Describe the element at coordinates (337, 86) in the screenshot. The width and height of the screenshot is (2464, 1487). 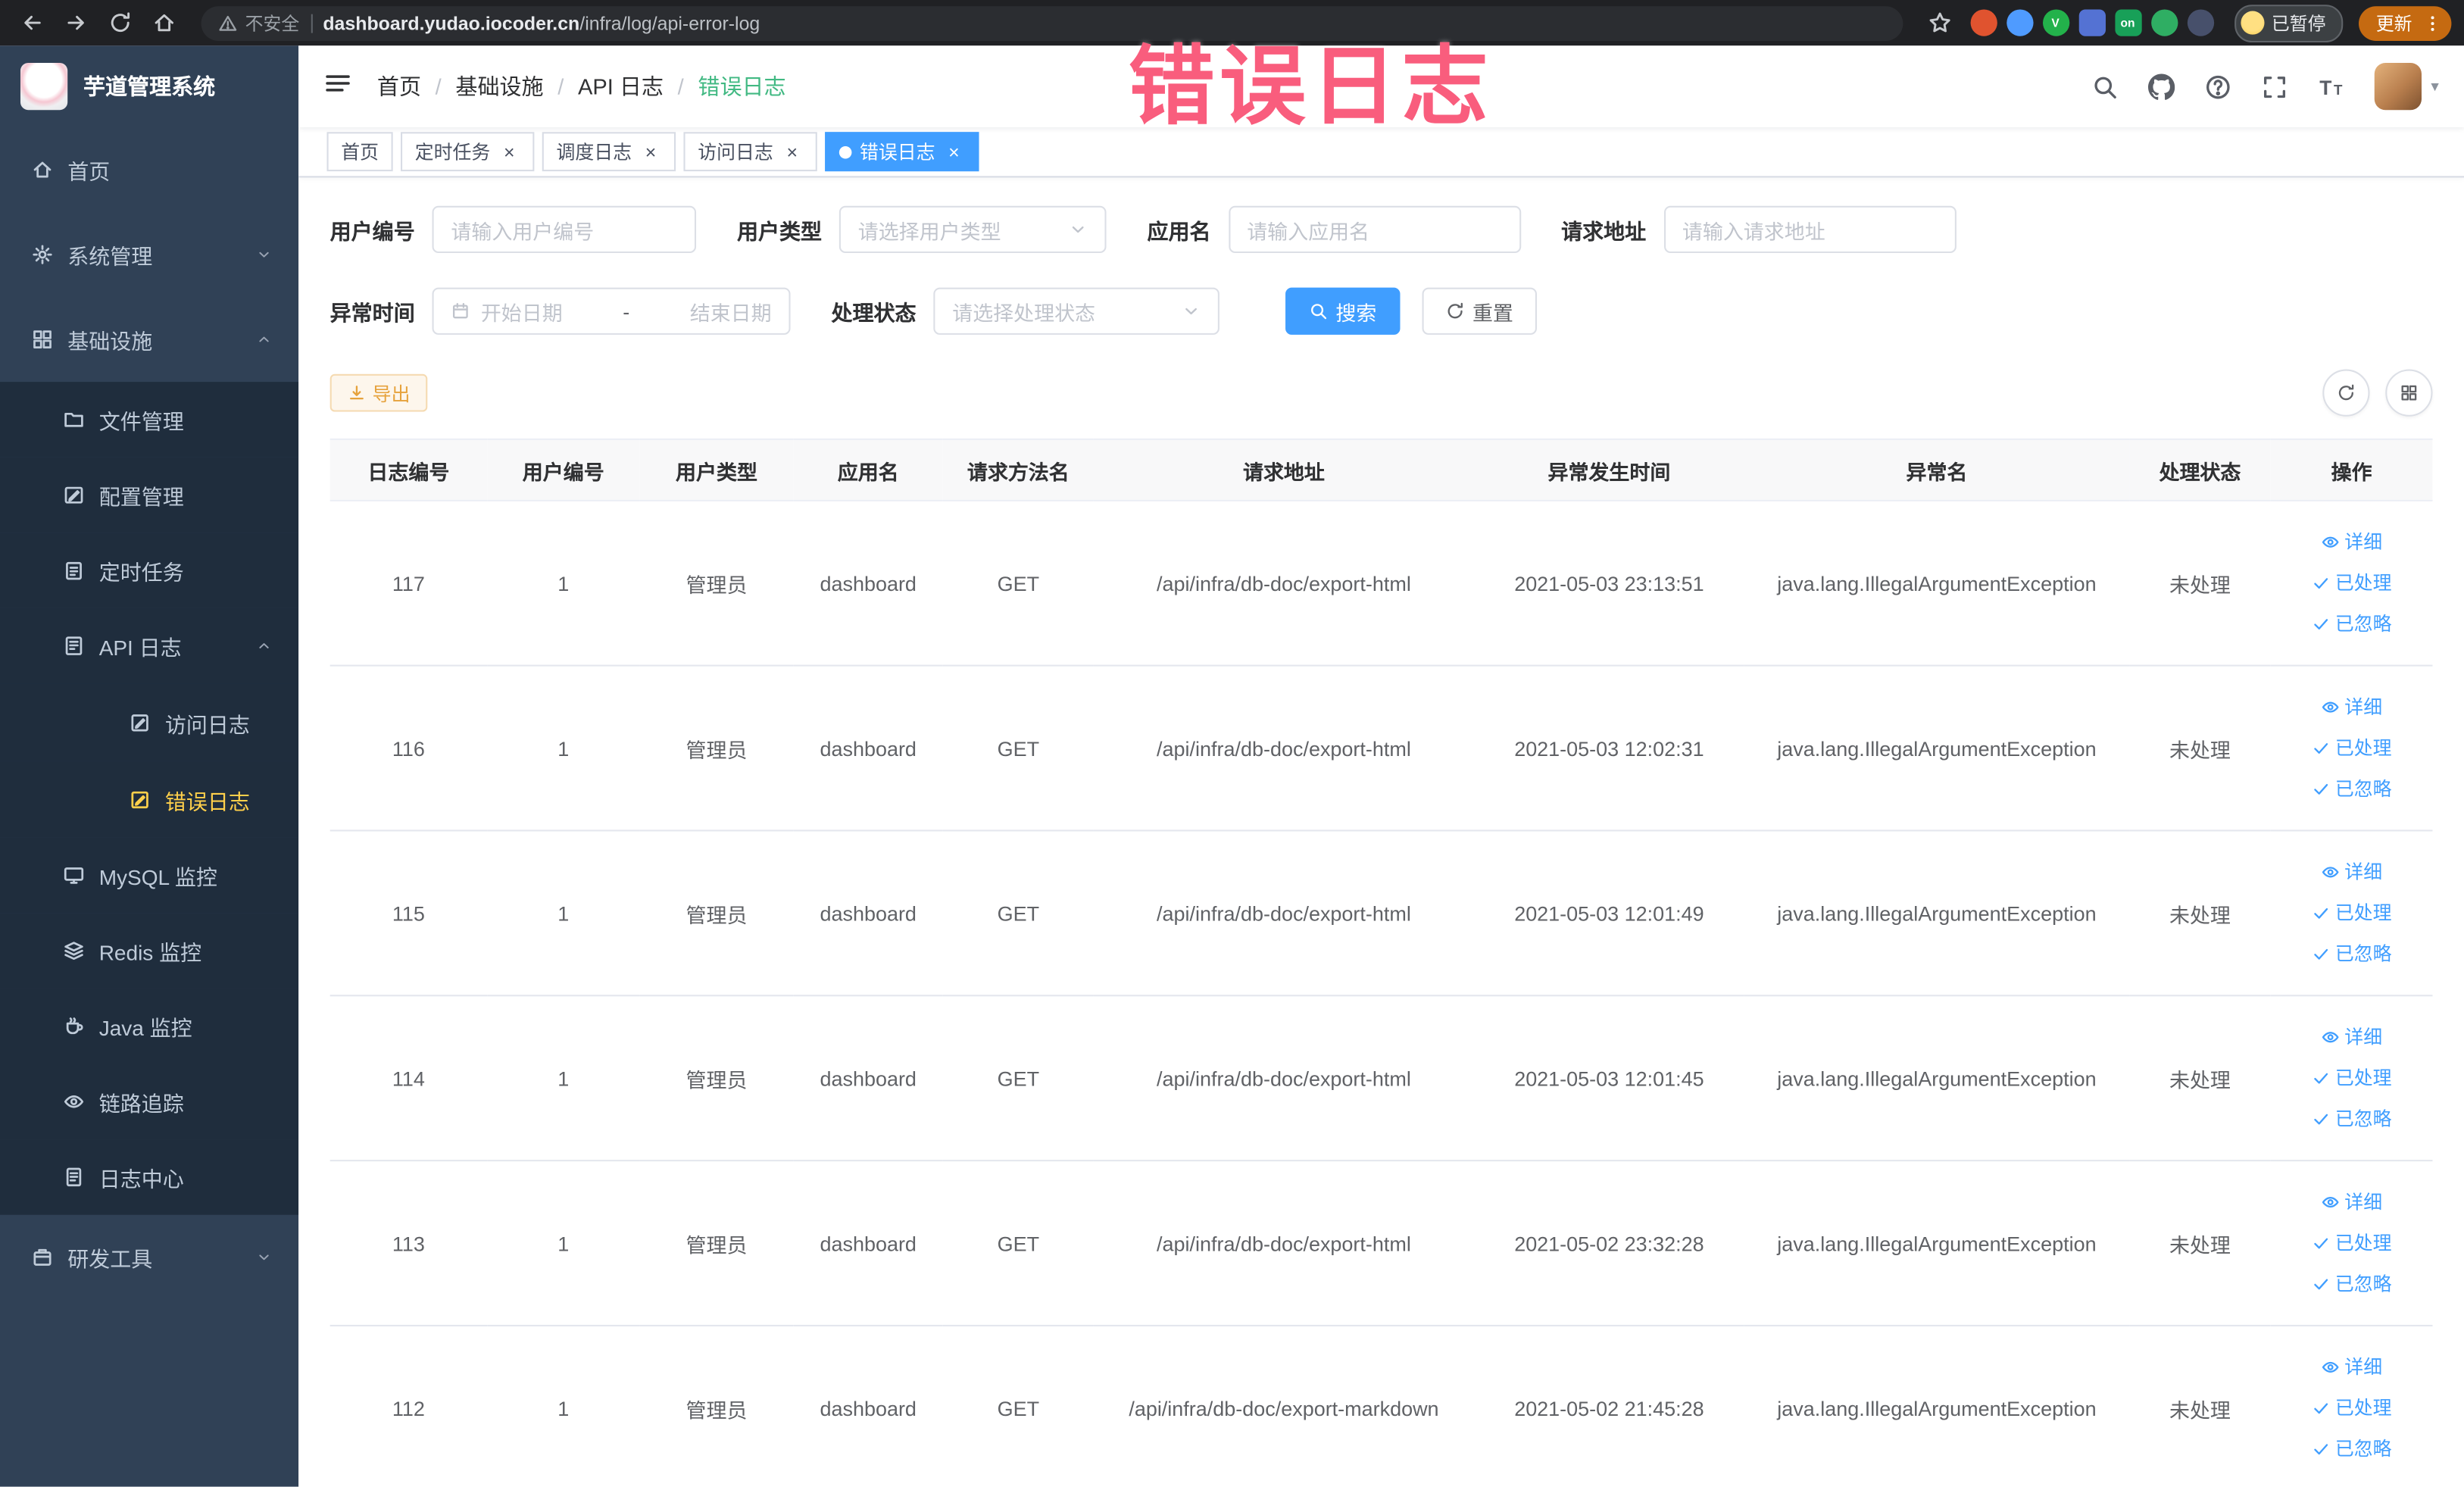
I see `hamburger-icon` at that location.